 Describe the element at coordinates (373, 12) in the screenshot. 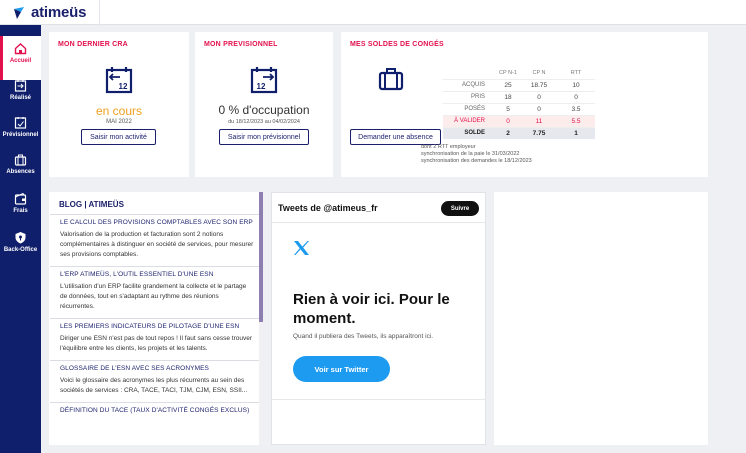

I see `top-bar: atimeüs` at that location.